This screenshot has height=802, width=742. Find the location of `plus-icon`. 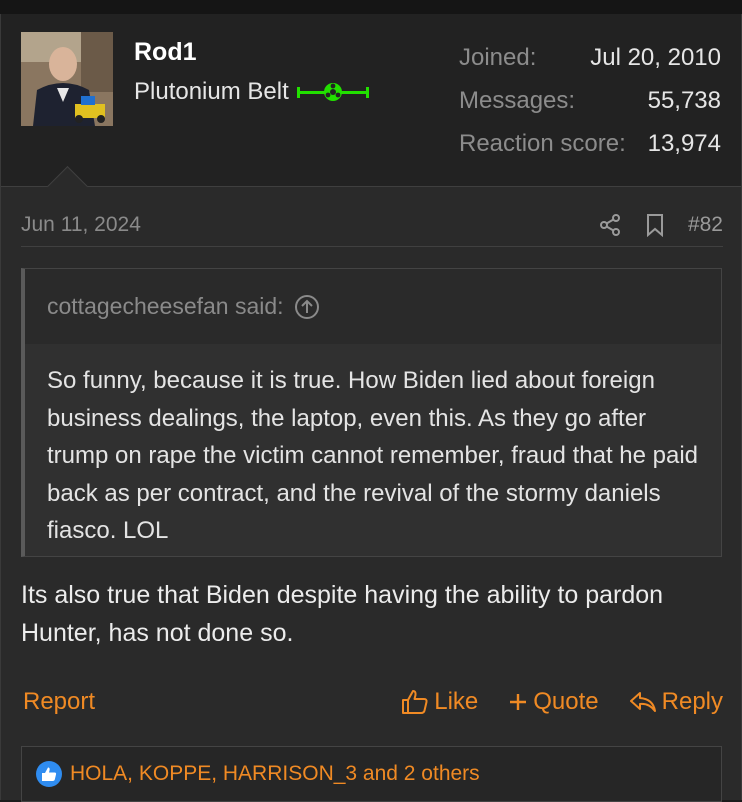

plus-icon is located at coordinates (518, 702).